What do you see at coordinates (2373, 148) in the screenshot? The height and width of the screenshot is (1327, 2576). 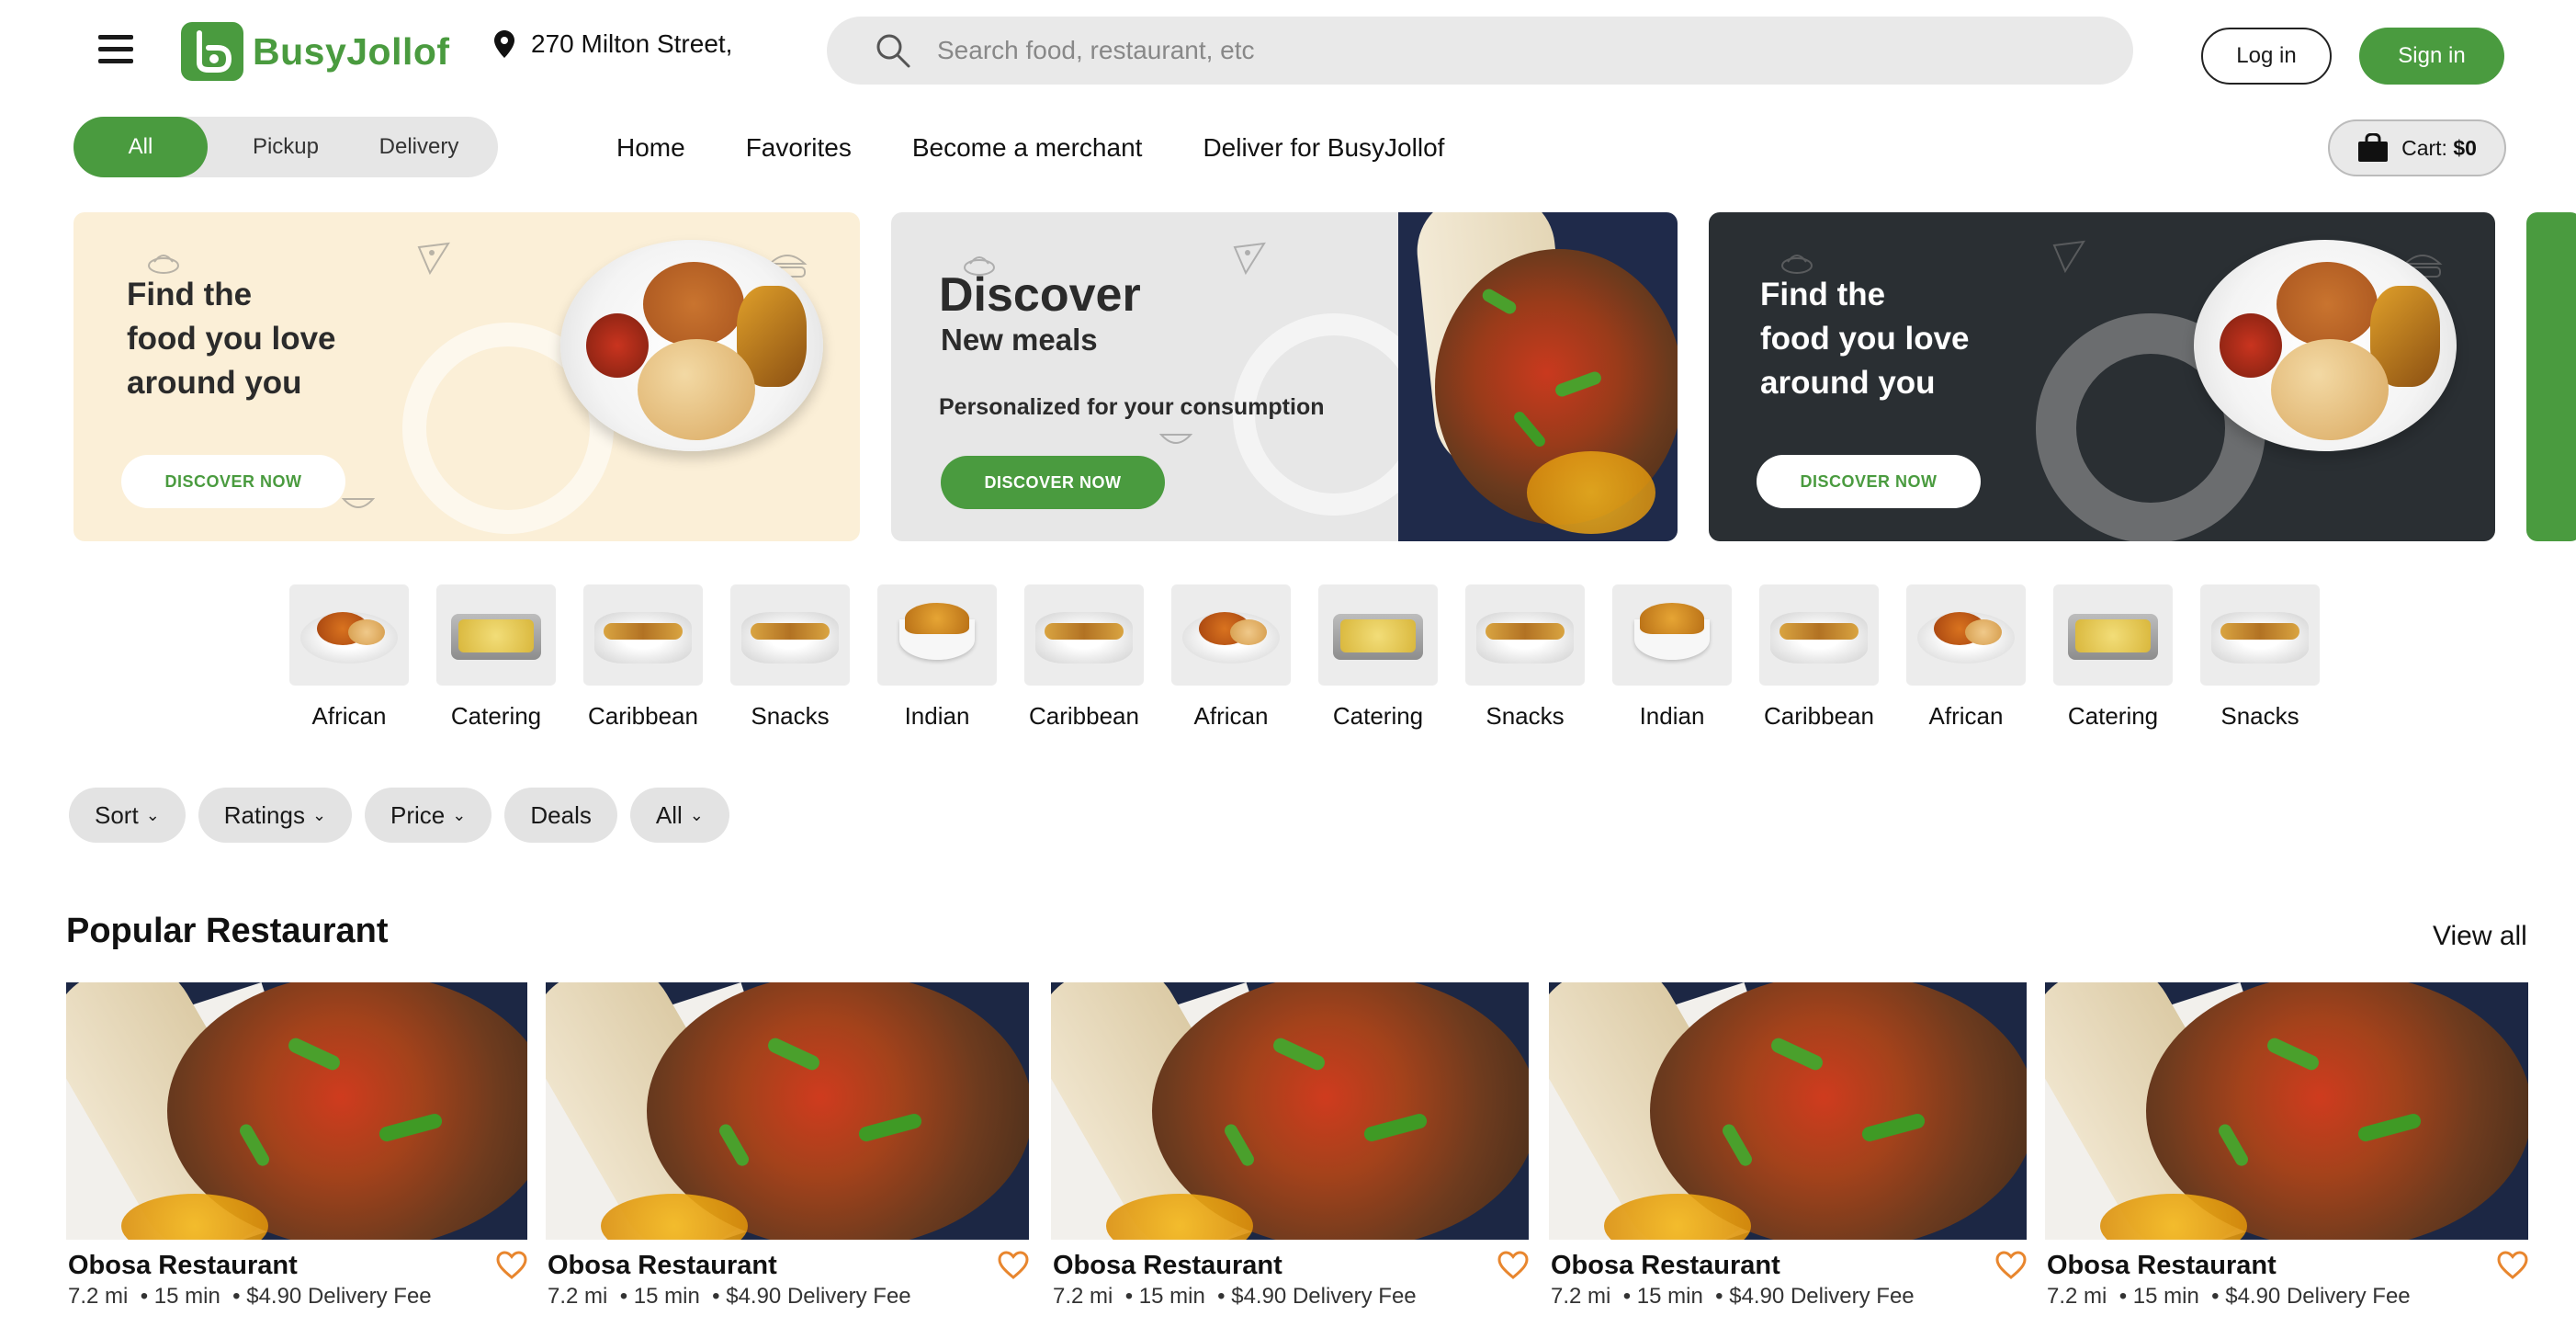 I see `shopping-bag-icon` at bounding box center [2373, 148].